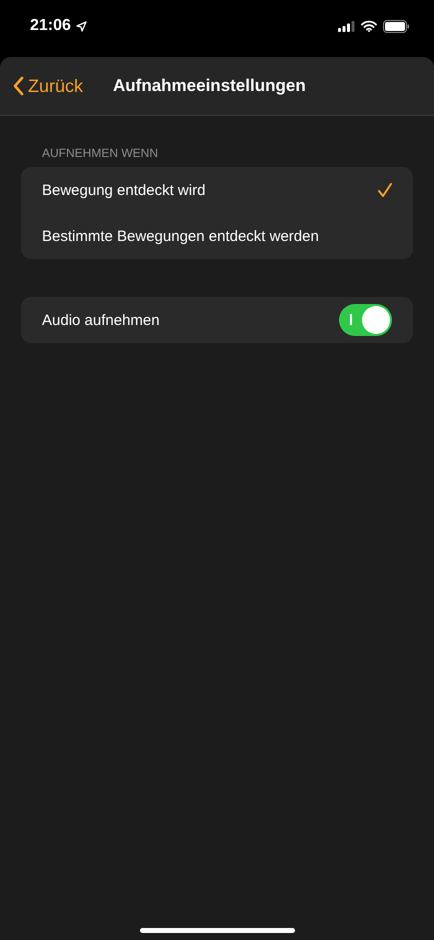 This screenshot has height=940, width=434. What do you see at coordinates (209, 86) in the screenshot?
I see `screen-title: Aufnahmeeinstellungen` at bounding box center [209, 86].